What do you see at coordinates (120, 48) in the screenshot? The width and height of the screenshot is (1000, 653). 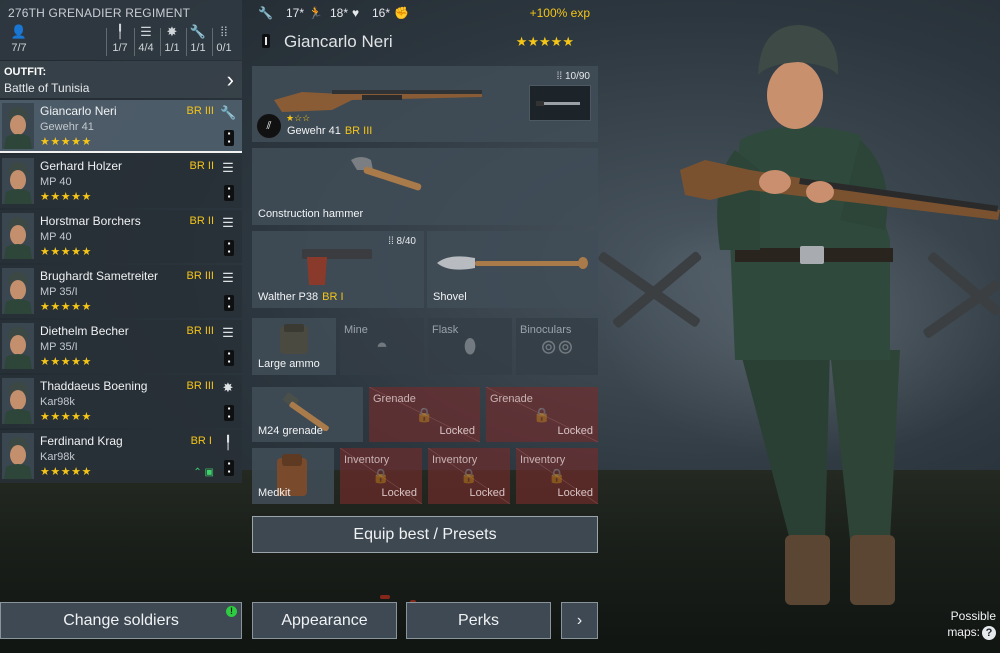 I see `stat-value: 1/7` at bounding box center [120, 48].